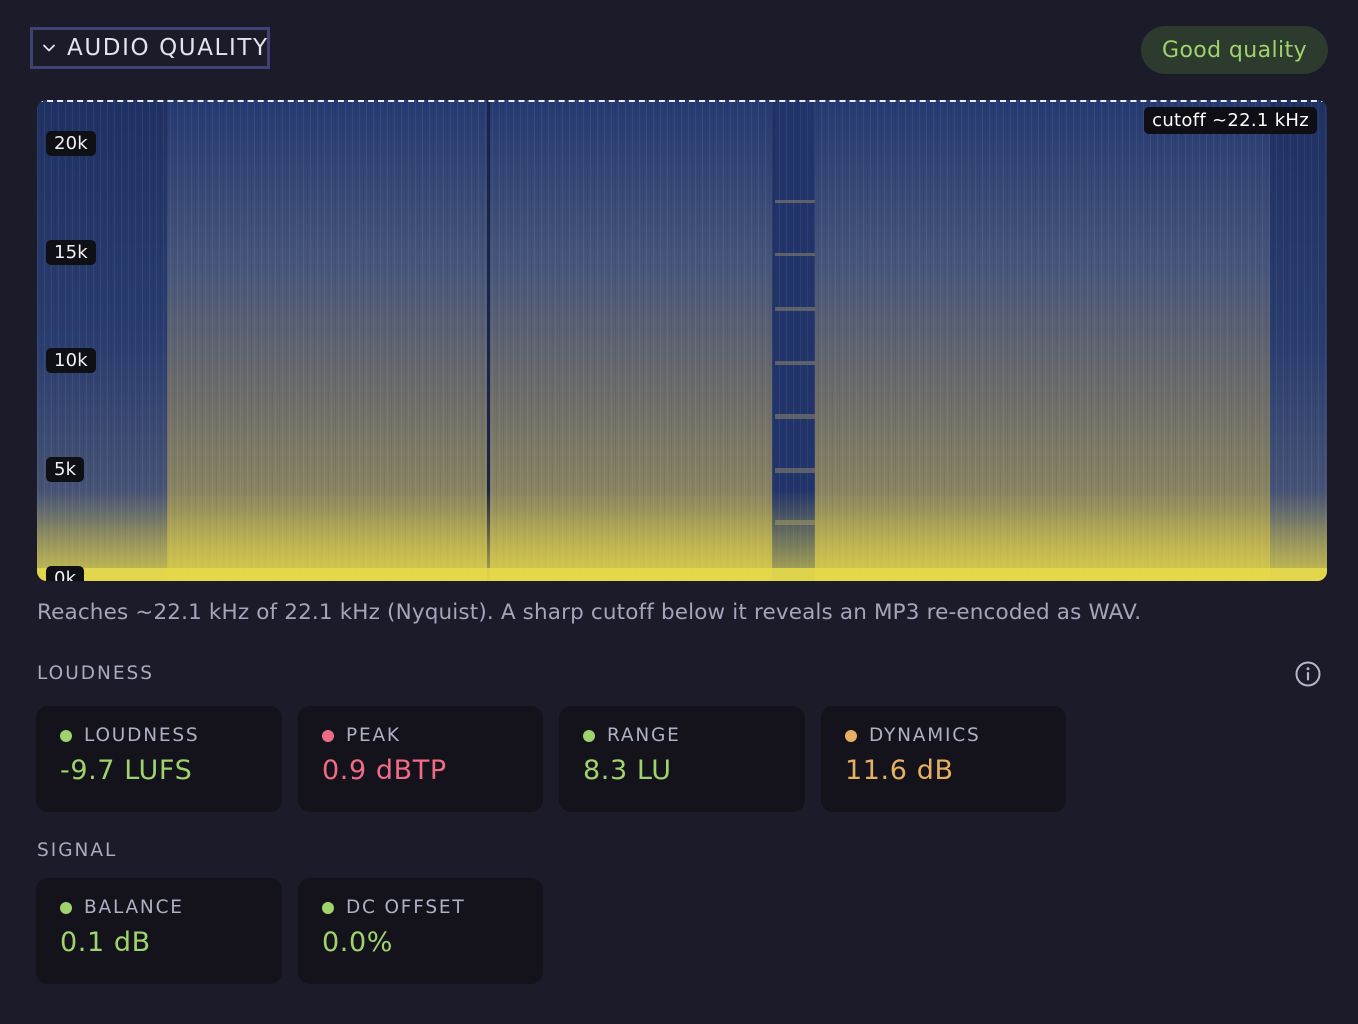 This screenshot has height=1024, width=1358. I want to click on cutoff-label: cutoff ~22.1 kHz, so click(1230, 120).